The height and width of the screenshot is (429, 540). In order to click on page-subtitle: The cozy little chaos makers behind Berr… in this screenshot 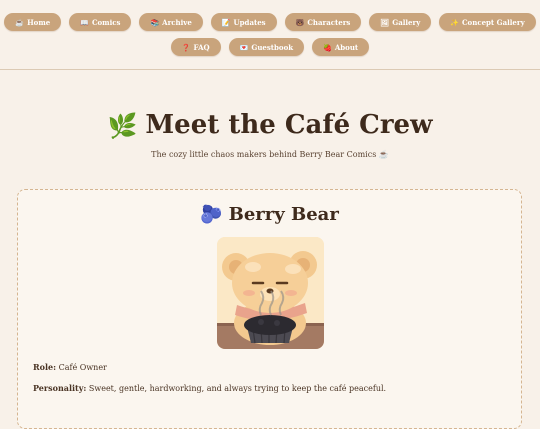, I will do `click(270, 154)`.